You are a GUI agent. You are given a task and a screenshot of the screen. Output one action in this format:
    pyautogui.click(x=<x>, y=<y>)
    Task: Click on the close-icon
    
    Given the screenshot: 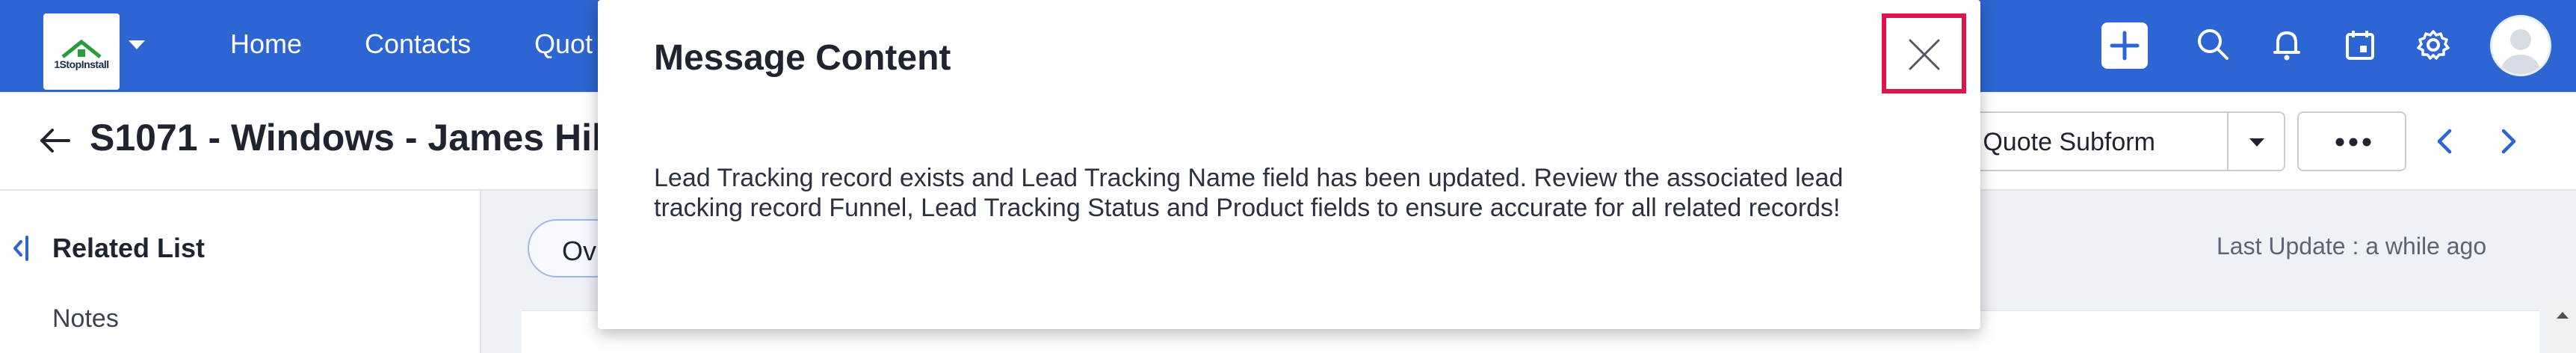 What is the action you would take?
    pyautogui.click(x=1925, y=55)
    